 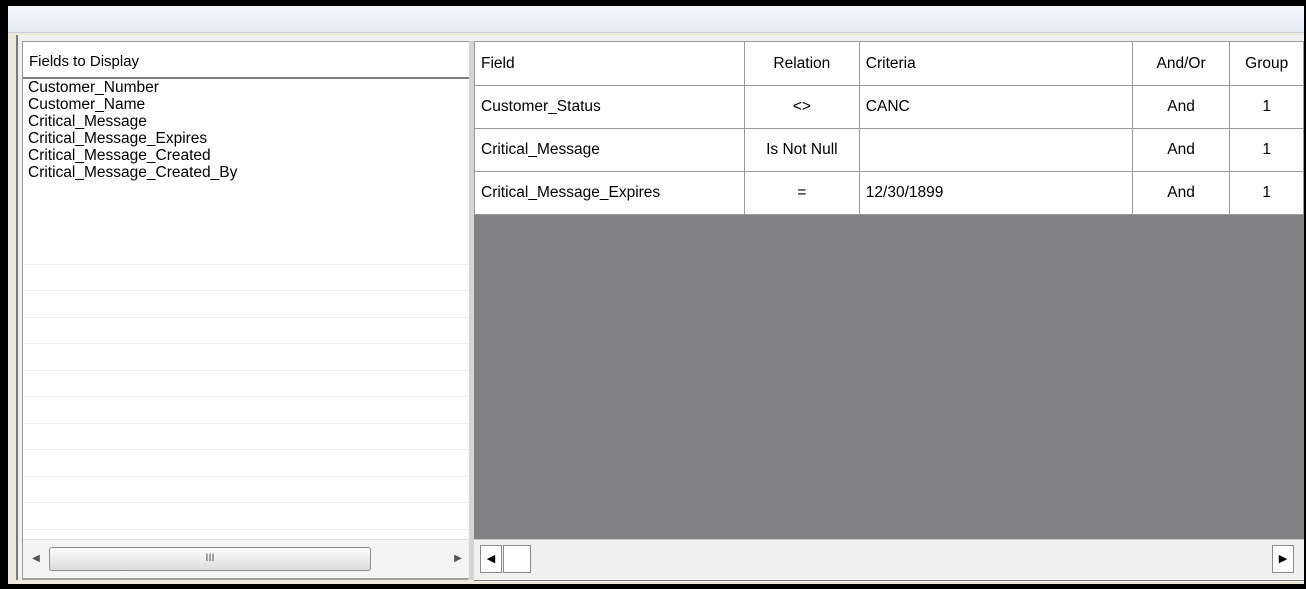 What do you see at coordinates (246, 155) in the screenshot?
I see `list-item: Critical_Message_Created` at bounding box center [246, 155].